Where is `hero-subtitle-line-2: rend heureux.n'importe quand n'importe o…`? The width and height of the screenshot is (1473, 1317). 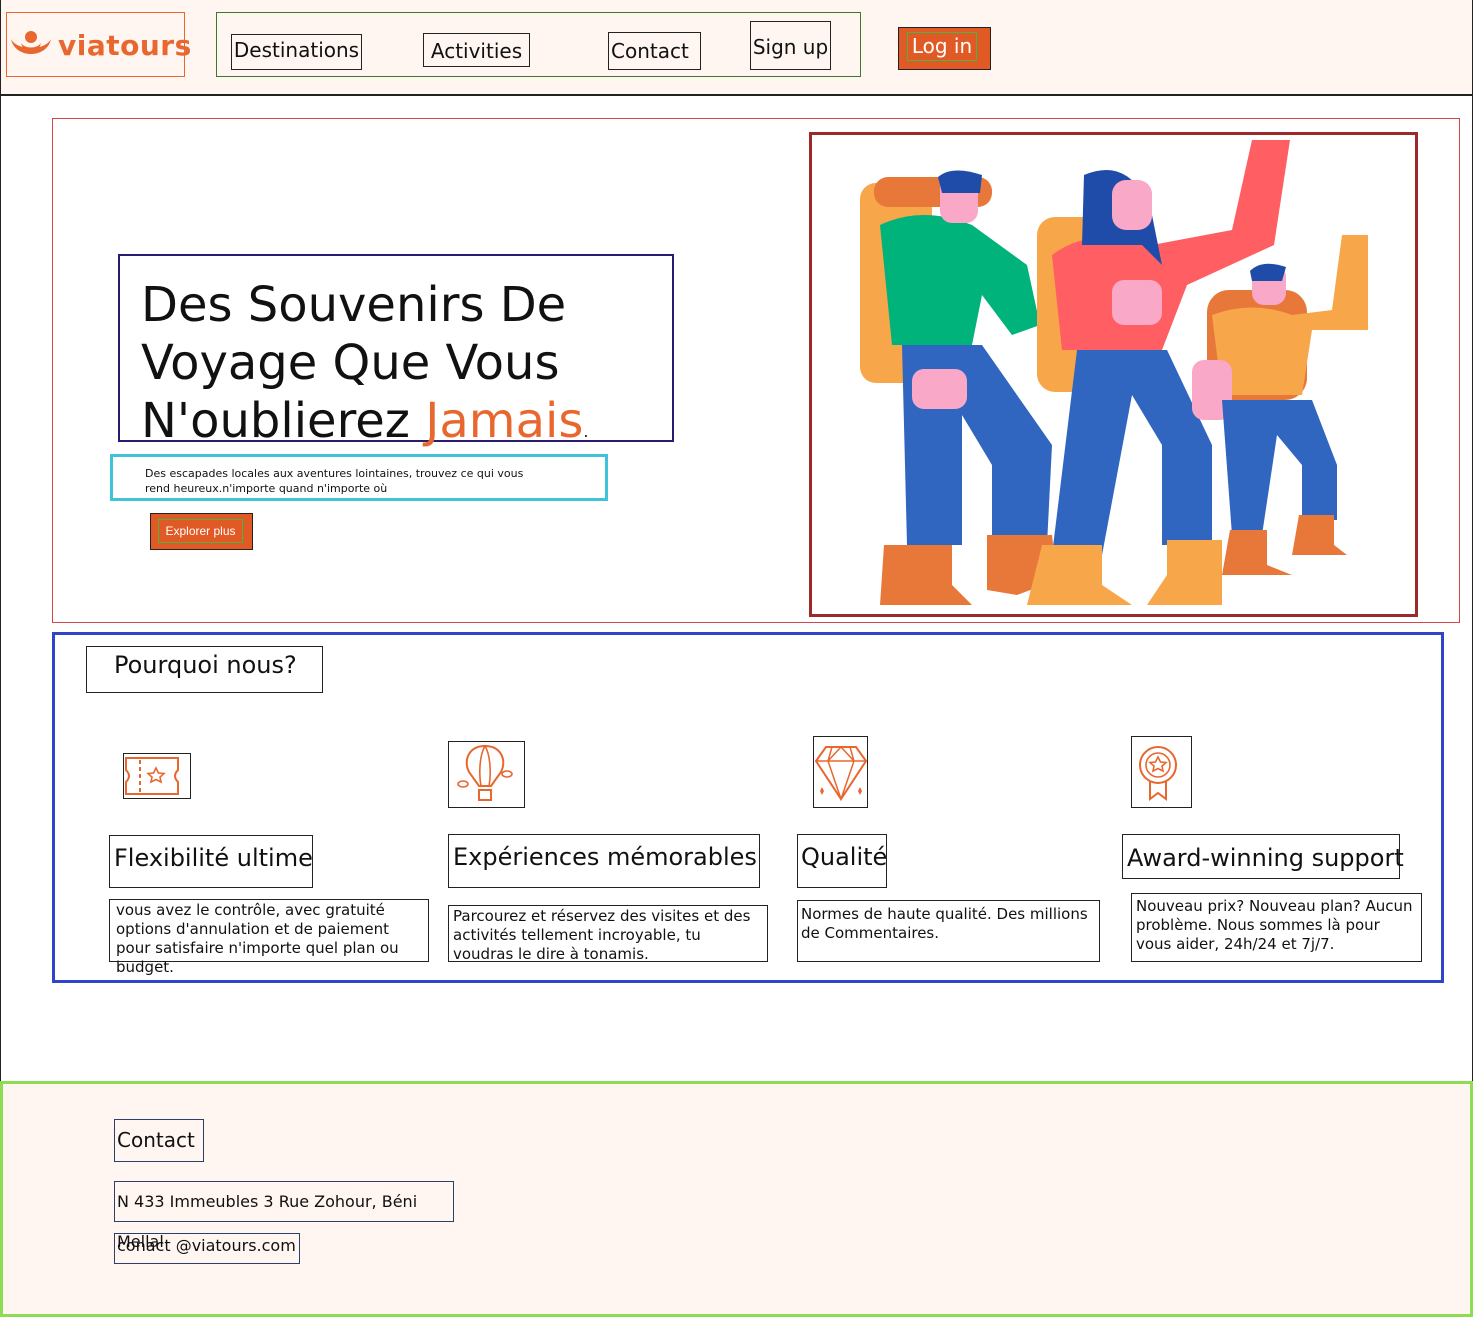 hero-subtitle-line-2: rend heureux.n'importe quand n'importe o… is located at coordinates (266, 488).